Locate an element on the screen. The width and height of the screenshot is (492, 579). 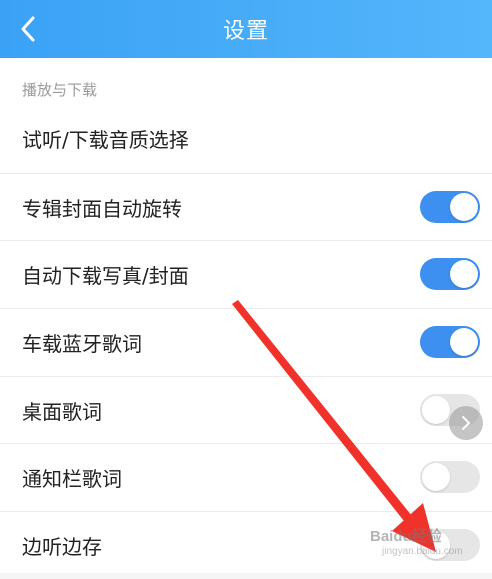
watermark-url: jingyan.baidu.com is located at coordinates (422, 551).